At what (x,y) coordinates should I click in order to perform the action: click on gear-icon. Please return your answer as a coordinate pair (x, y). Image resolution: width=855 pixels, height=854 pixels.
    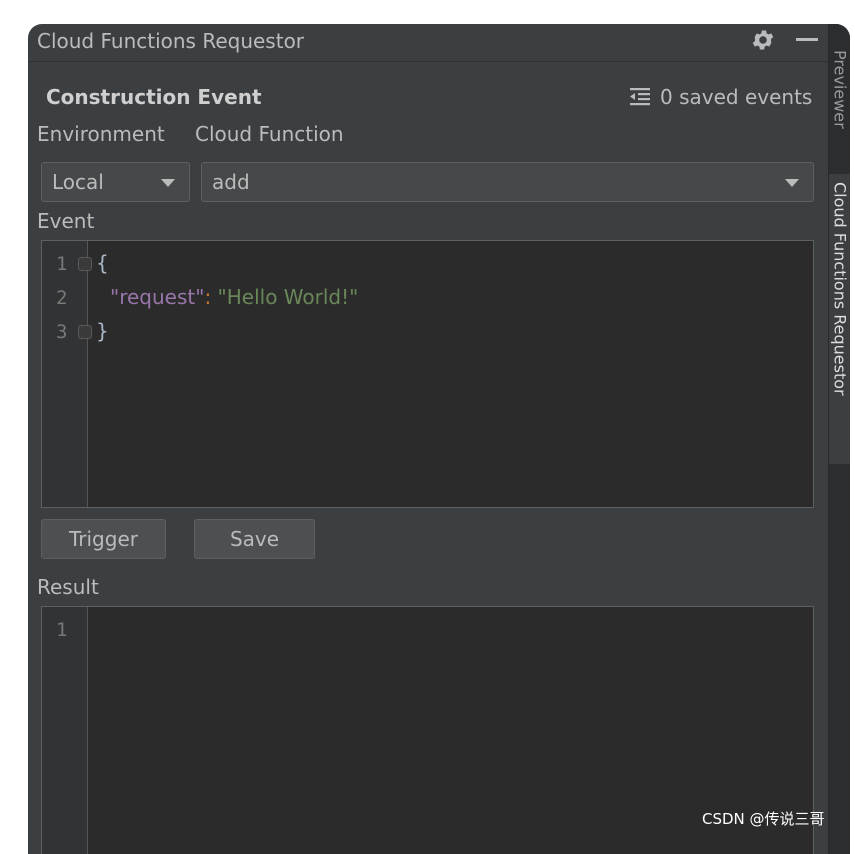
    Looking at the image, I should click on (763, 40).